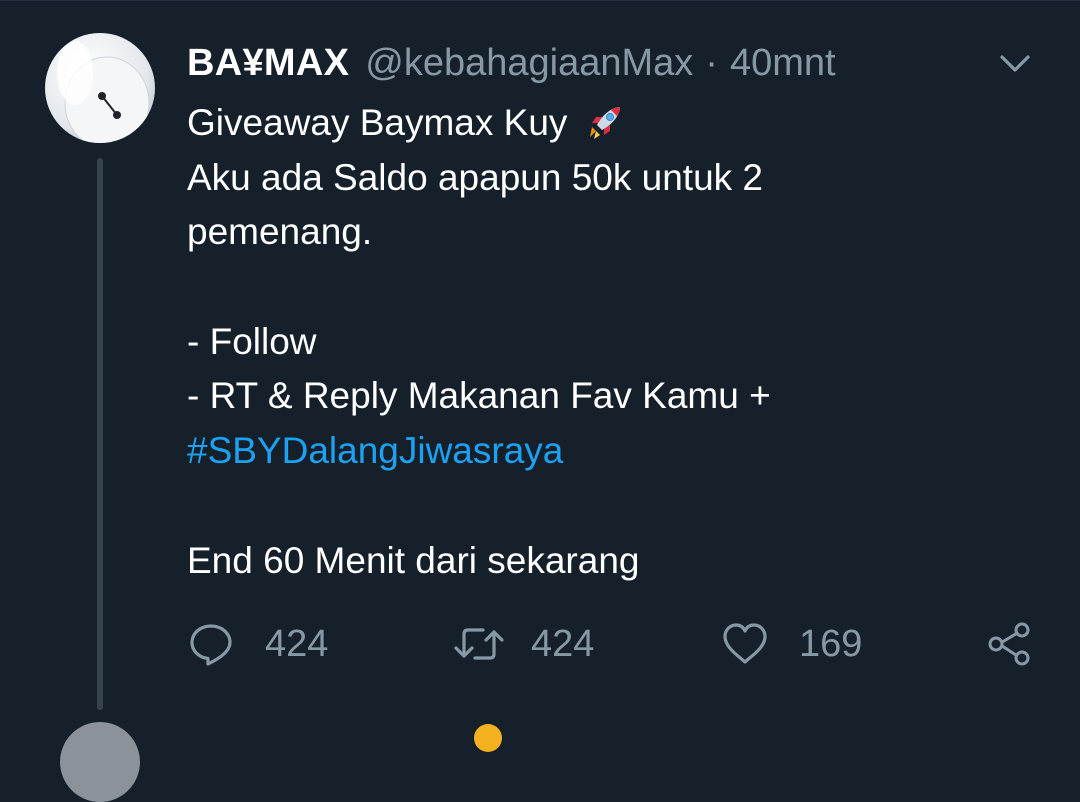 The height and width of the screenshot is (802, 1080). I want to click on chevron-down-icon, so click(1015, 63).